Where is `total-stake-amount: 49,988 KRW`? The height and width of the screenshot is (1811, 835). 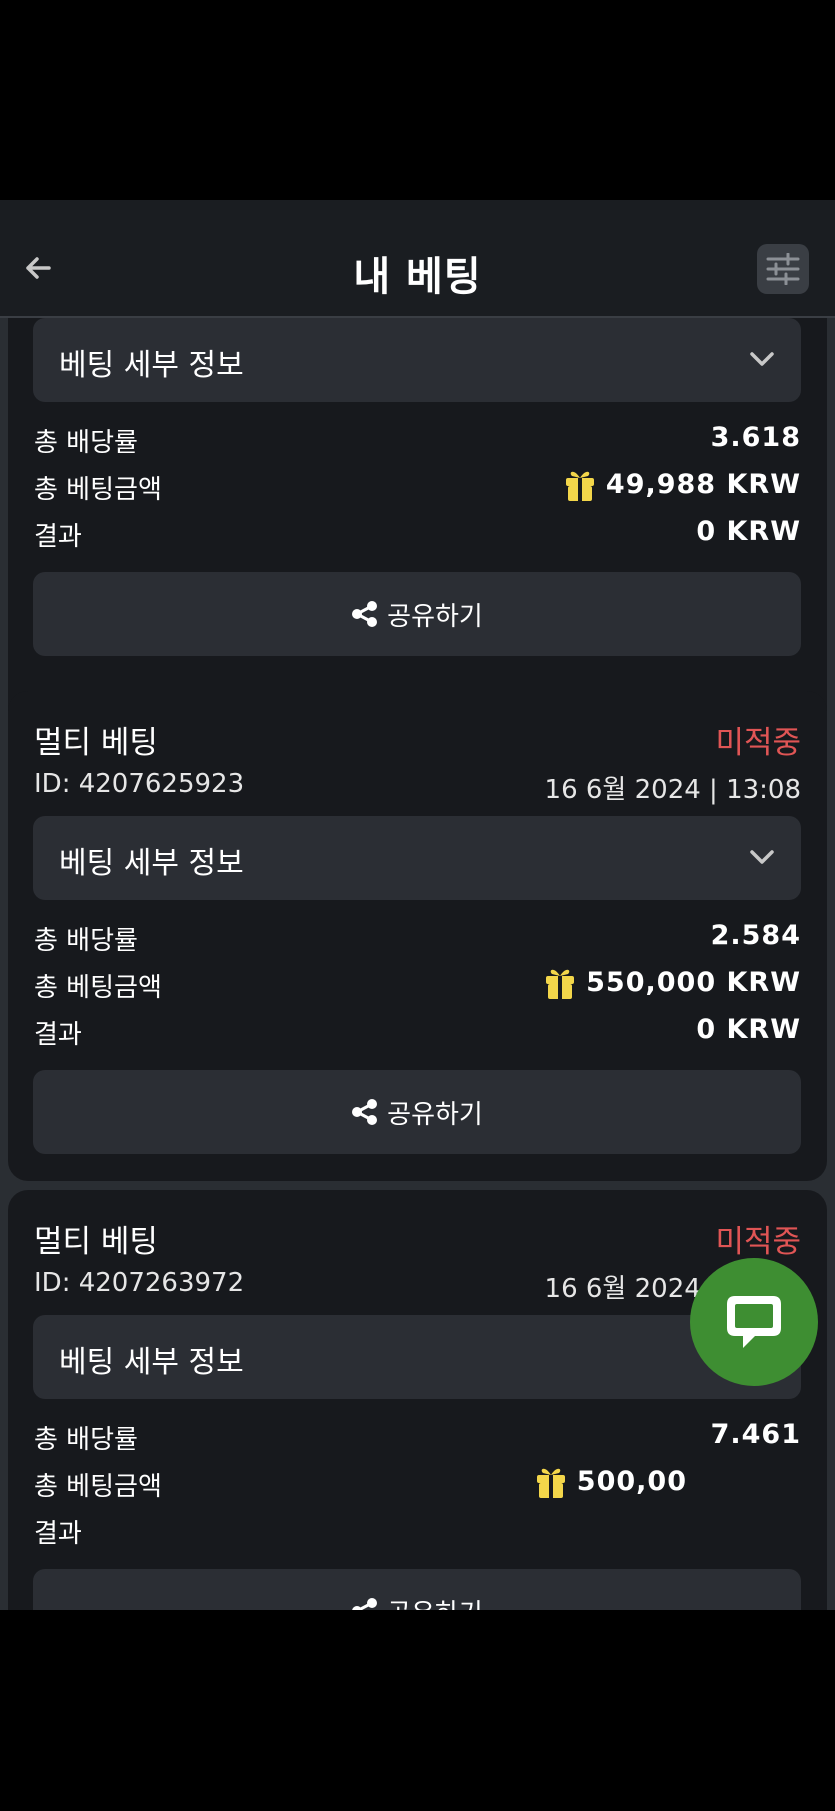
total-stake-amount: 49,988 KRW is located at coordinates (703, 484).